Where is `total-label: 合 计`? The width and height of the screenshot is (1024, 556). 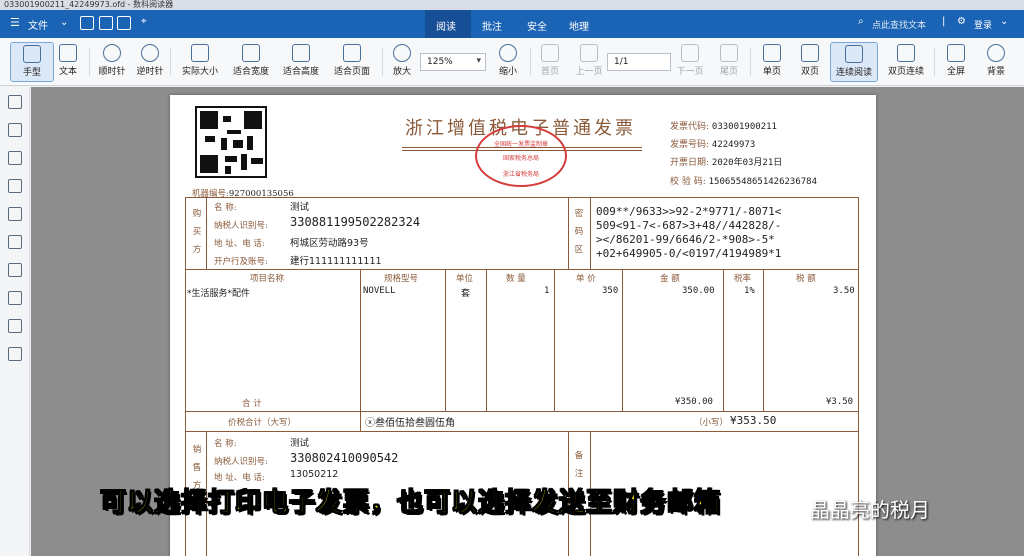
total-label: 合 计 is located at coordinates (252, 404).